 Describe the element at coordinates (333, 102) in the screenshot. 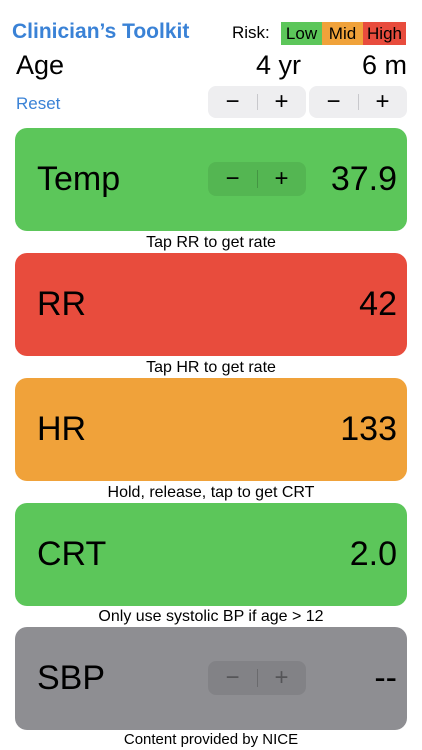

I see `age-months-decrement-button: −` at that location.